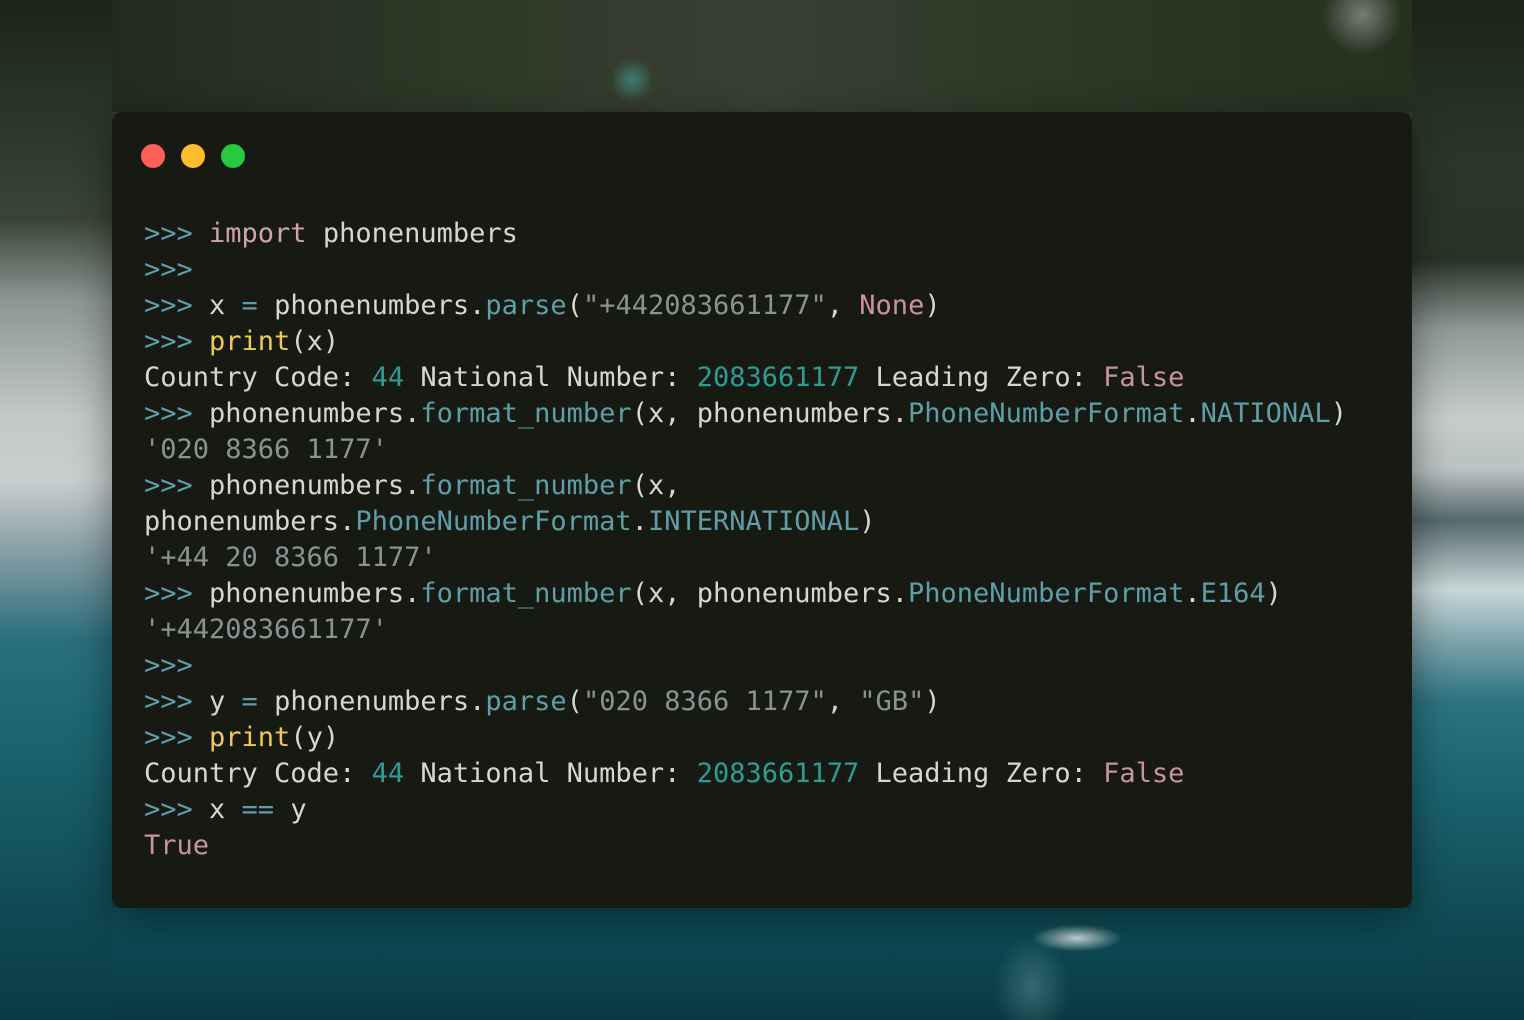 Image resolution: width=1524 pixels, height=1020 pixels. What do you see at coordinates (892, 305) in the screenshot?
I see `constant-token: None` at bounding box center [892, 305].